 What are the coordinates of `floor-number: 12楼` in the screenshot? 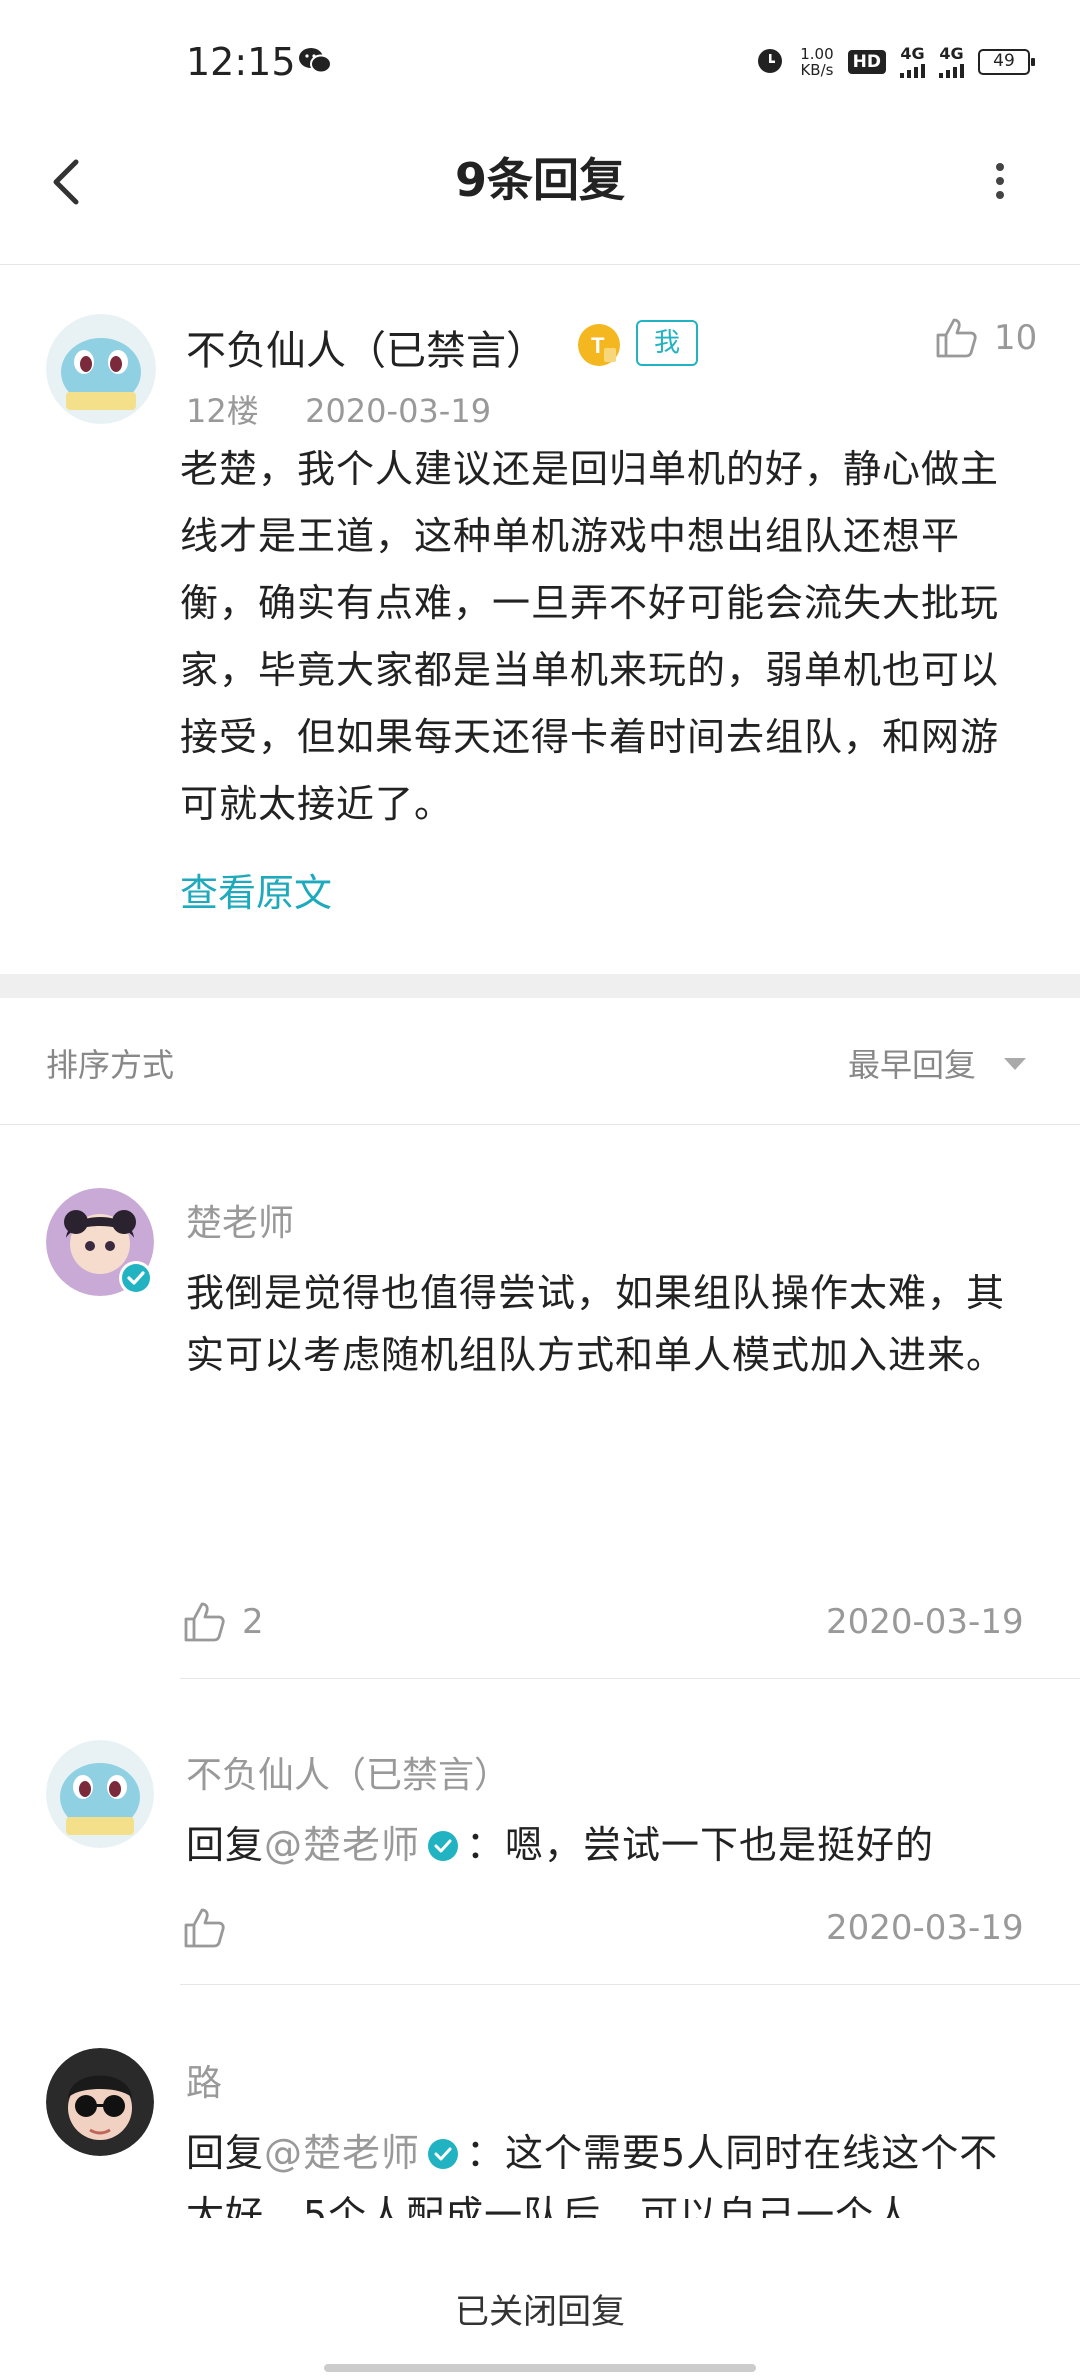 It's located at (222, 411).